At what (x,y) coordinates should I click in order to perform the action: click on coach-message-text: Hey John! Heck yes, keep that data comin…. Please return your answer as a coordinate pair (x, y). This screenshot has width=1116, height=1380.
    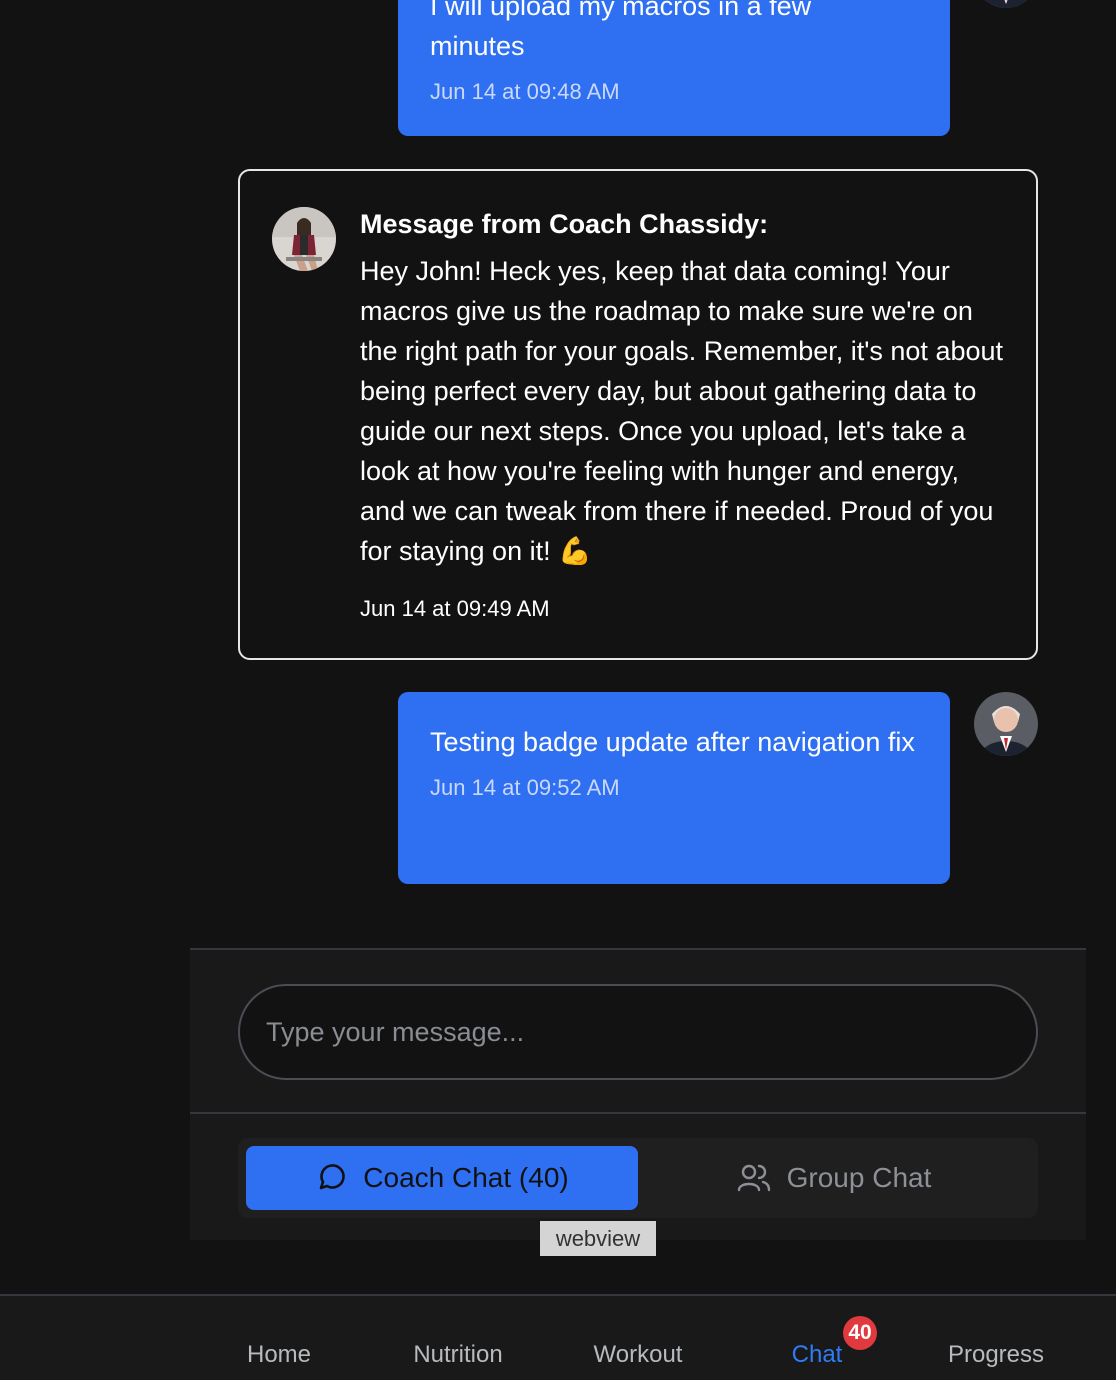
    Looking at the image, I should click on (682, 411).